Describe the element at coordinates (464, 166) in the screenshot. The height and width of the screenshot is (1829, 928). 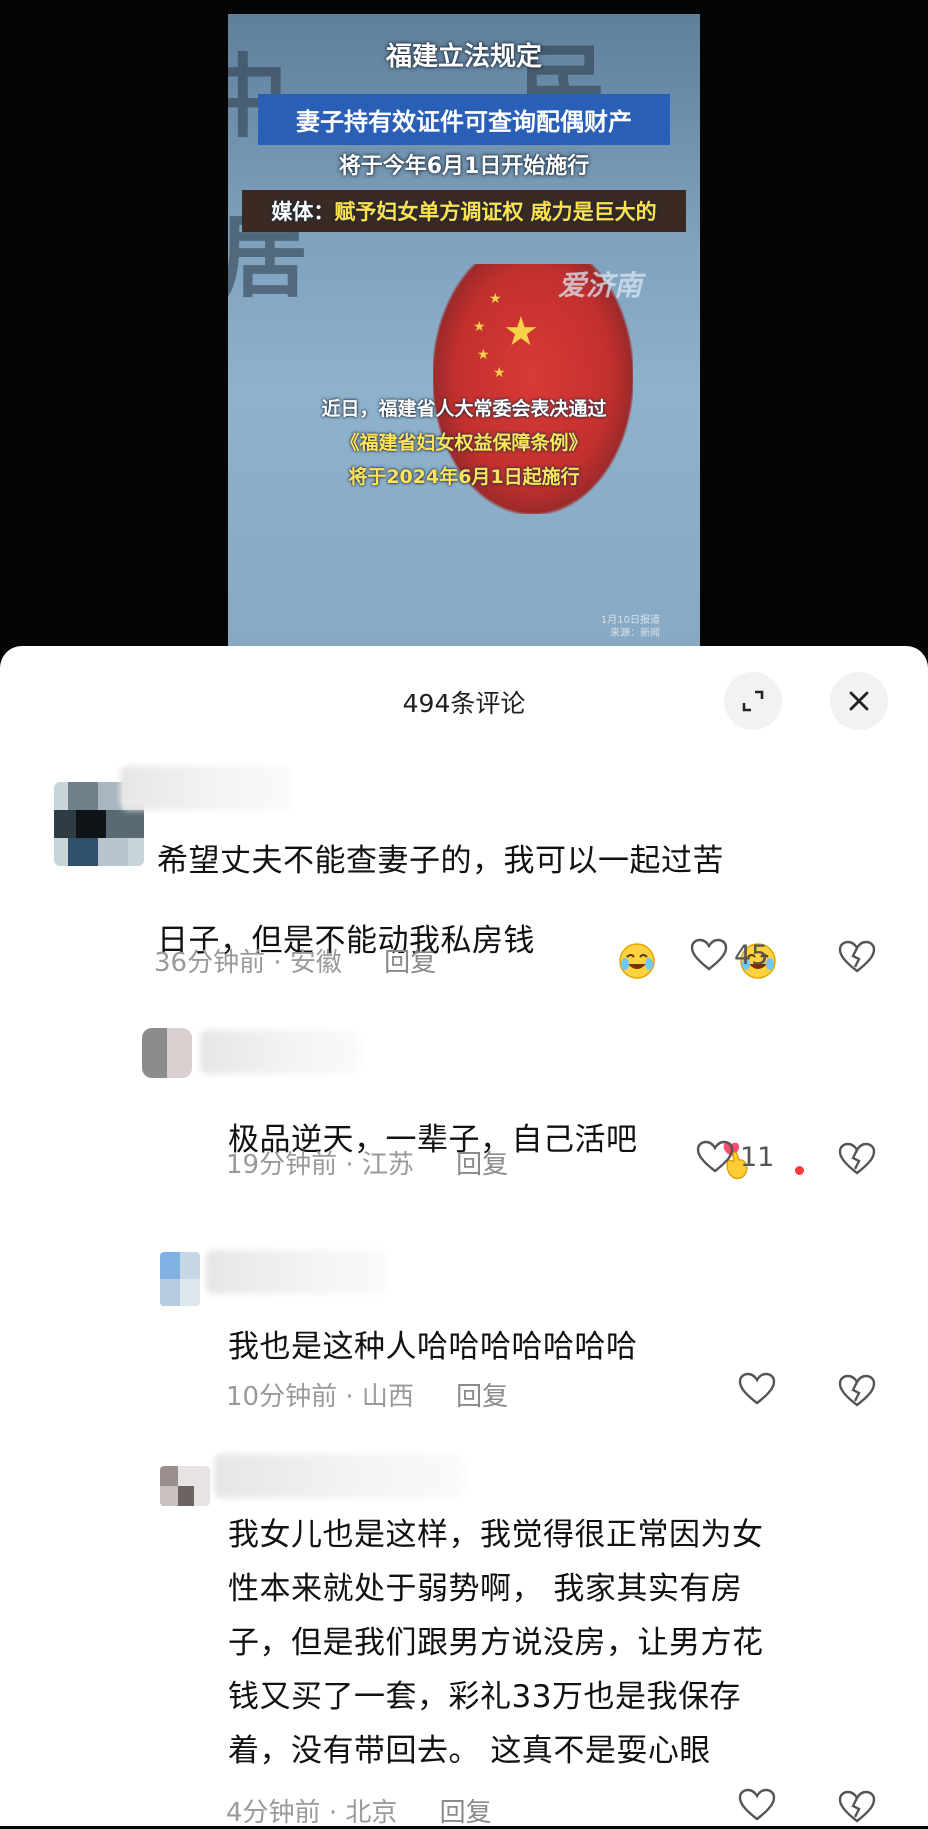
I see `video-headline-date: 将于今年6月1日开始施行` at that location.